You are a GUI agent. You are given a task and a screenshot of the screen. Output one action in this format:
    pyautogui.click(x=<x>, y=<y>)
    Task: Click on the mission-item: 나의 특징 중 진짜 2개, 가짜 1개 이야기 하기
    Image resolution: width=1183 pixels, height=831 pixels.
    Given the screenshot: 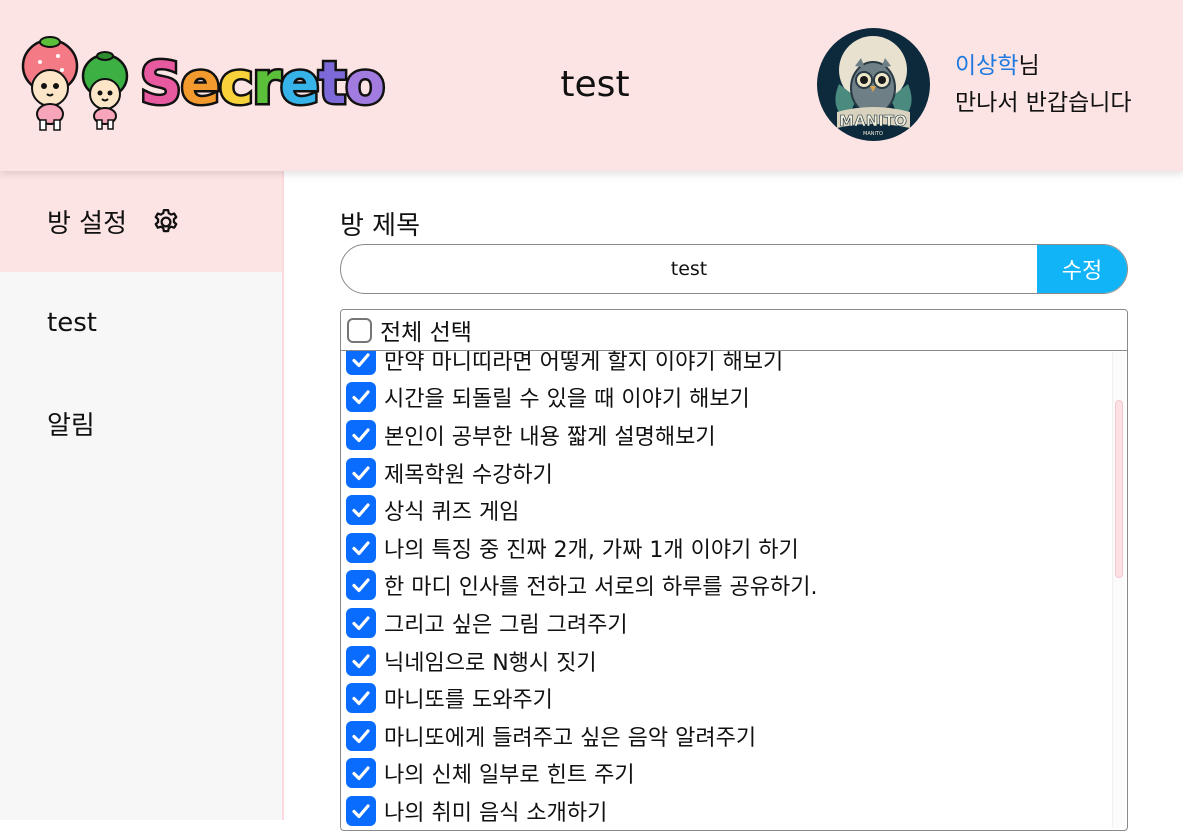 What is the action you would take?
    pyautogui.click(x=726, y=548)
    